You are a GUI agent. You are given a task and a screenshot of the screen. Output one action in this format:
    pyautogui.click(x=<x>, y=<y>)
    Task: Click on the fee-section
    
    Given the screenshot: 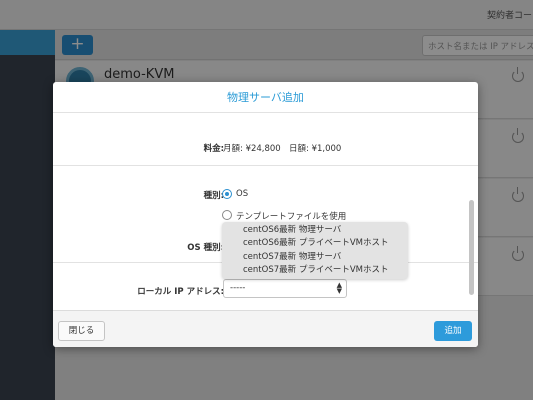 What is the action you would take?
    pyautogui.click(x=265, y=140)
    